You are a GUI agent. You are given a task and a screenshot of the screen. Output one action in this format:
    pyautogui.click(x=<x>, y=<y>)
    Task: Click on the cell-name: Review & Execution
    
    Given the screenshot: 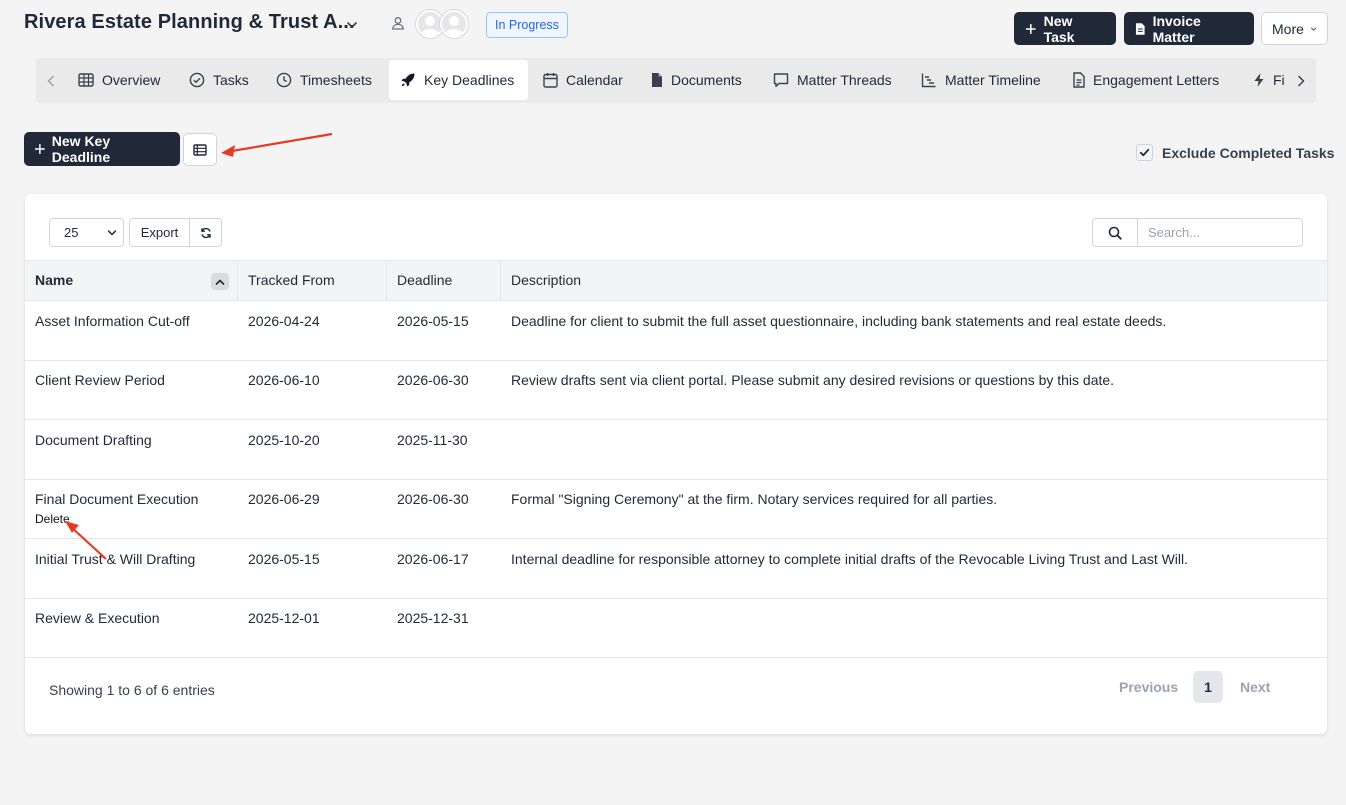 What is the action you would take?
    pyautogui.click(x=97, y=618)
    